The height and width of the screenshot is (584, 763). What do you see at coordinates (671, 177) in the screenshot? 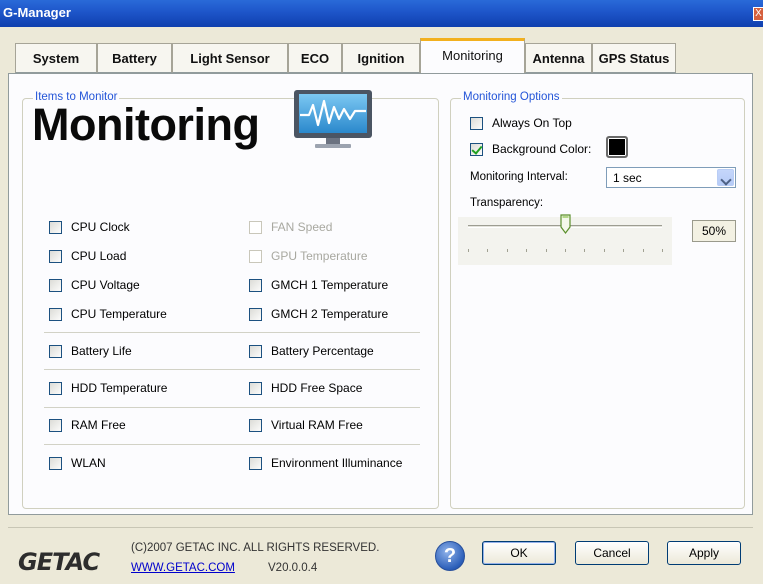
I see `monitoring-interval-select: 1 sec` at bounding box center [671, 177].